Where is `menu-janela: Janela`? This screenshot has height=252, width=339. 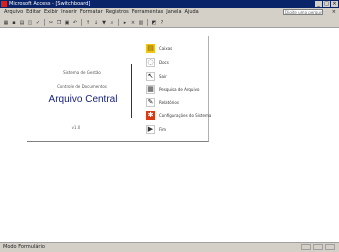
menu-janela: Janela is located at coordinates (173, 12).